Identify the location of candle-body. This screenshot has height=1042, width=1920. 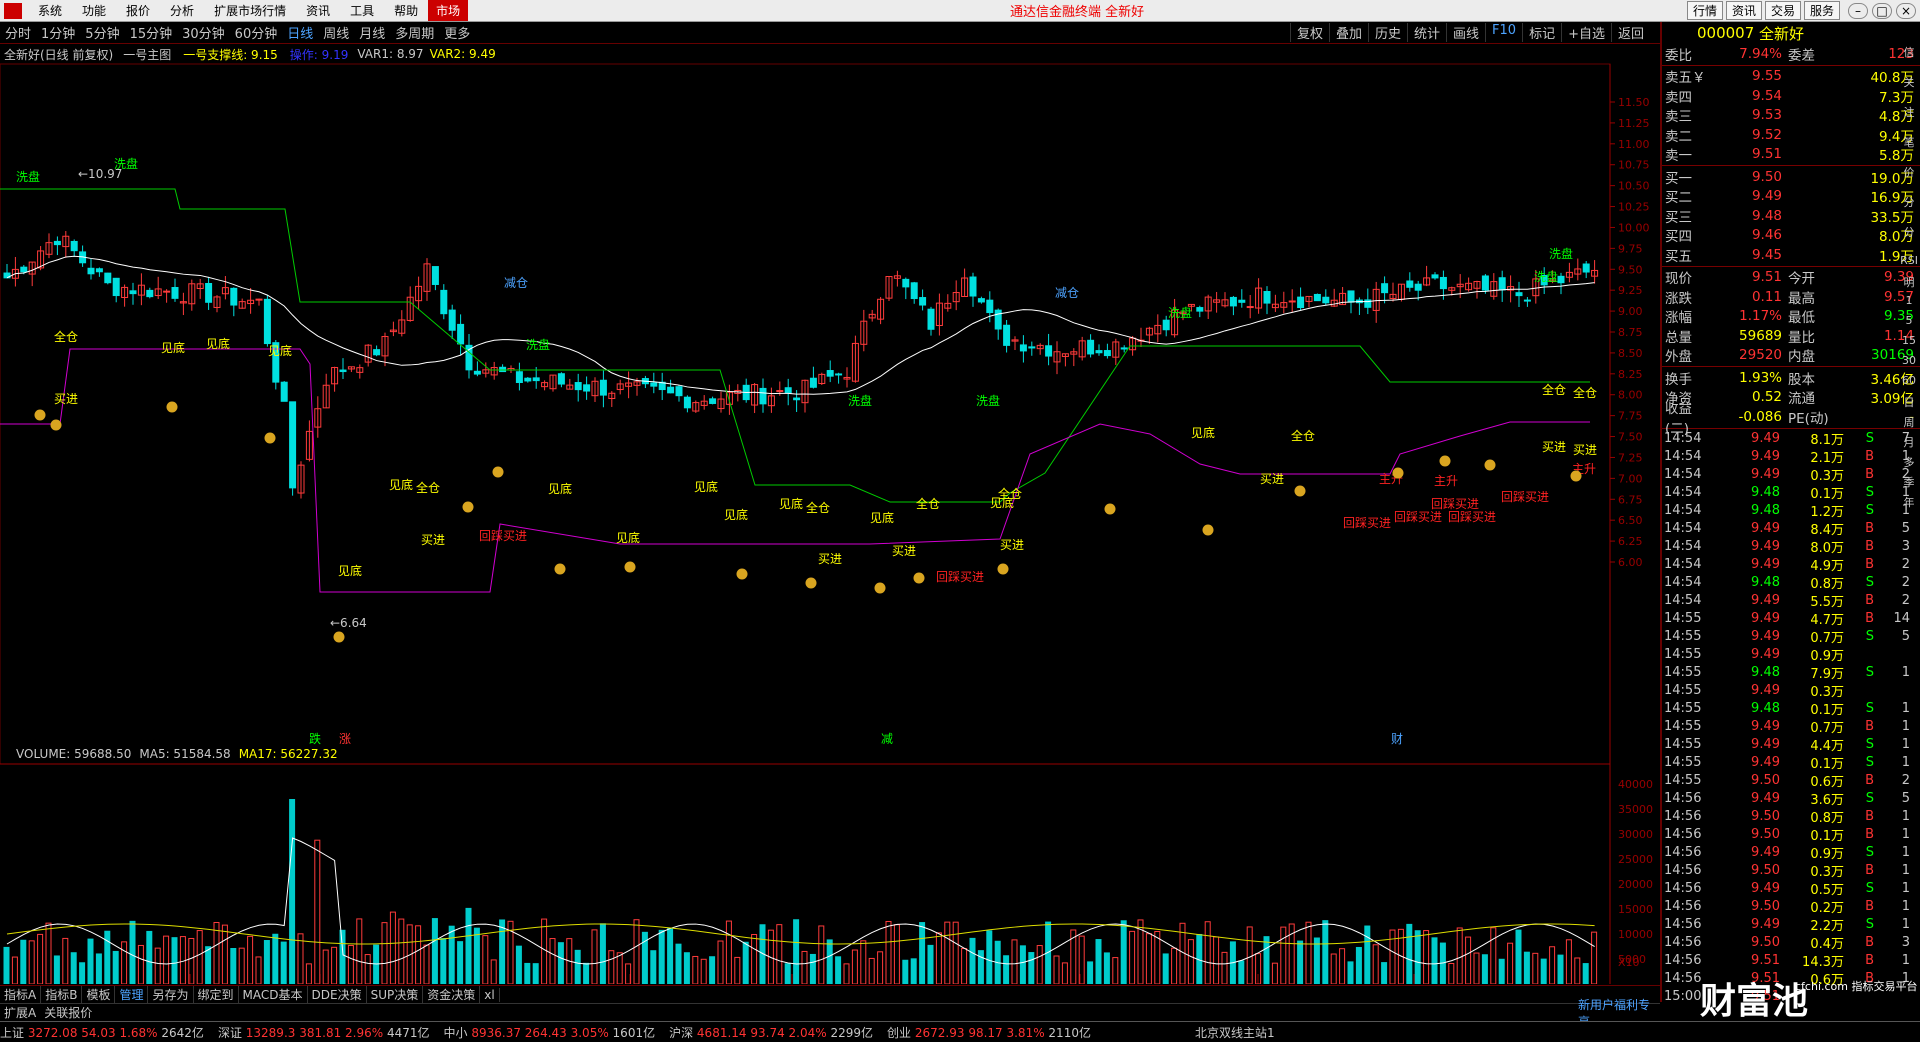
(797, 399).